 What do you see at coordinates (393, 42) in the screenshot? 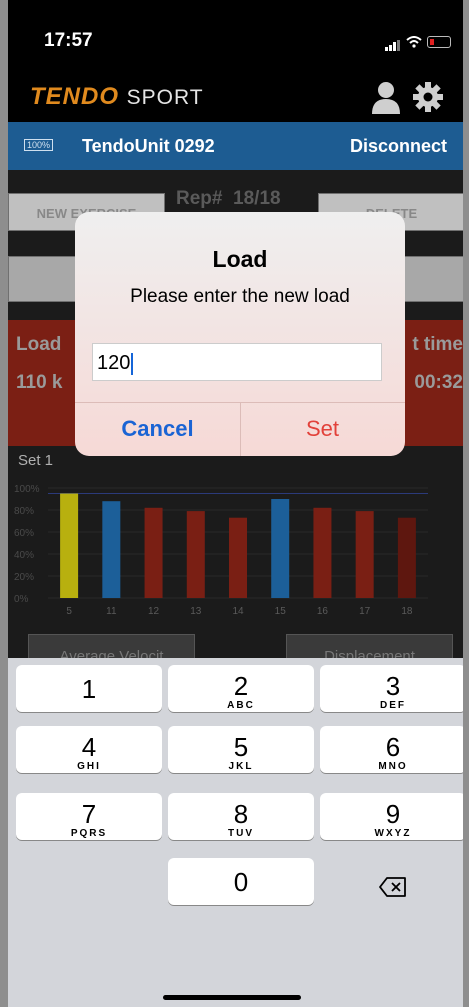
I see `signal-icon` at bounding box center [393, 42].